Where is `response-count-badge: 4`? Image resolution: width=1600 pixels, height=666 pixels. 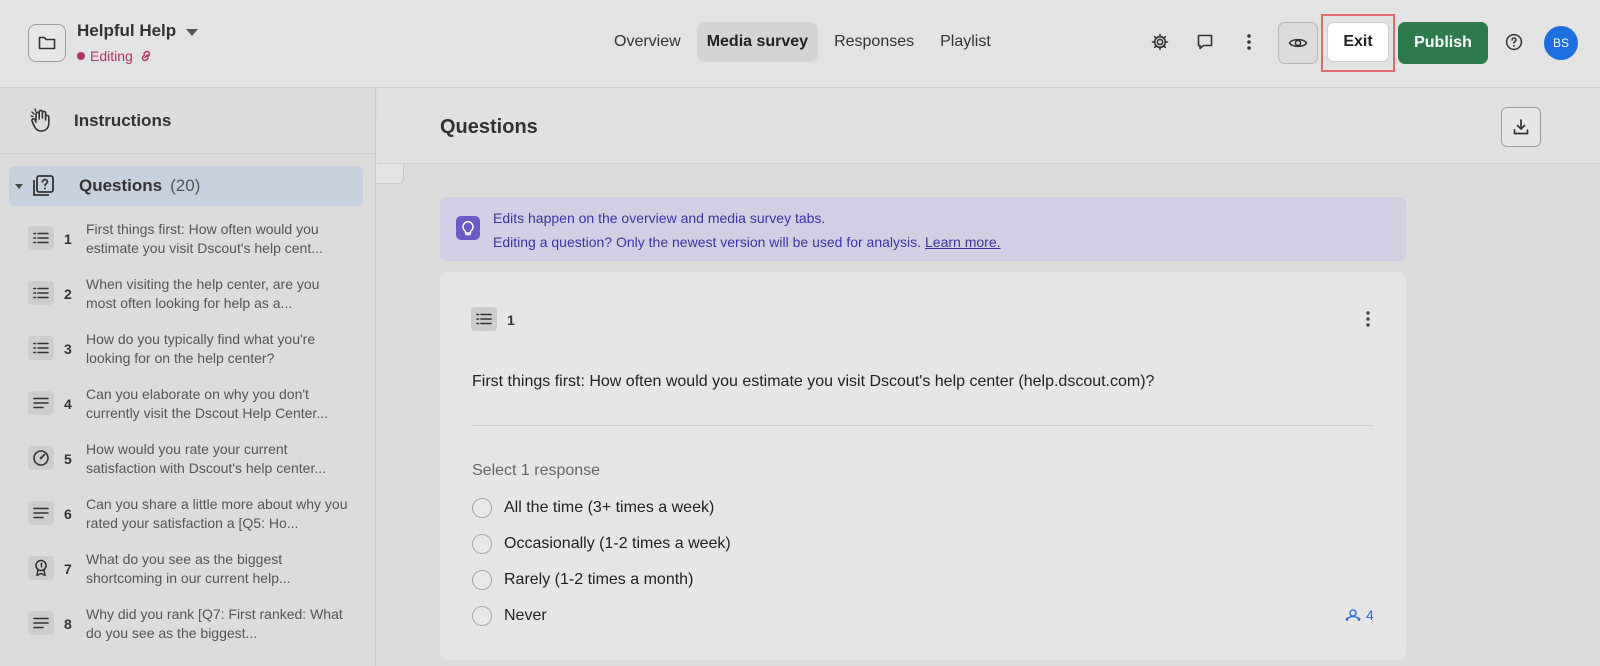 response-count-badge: 4 is located at coordinates (1359, 615).